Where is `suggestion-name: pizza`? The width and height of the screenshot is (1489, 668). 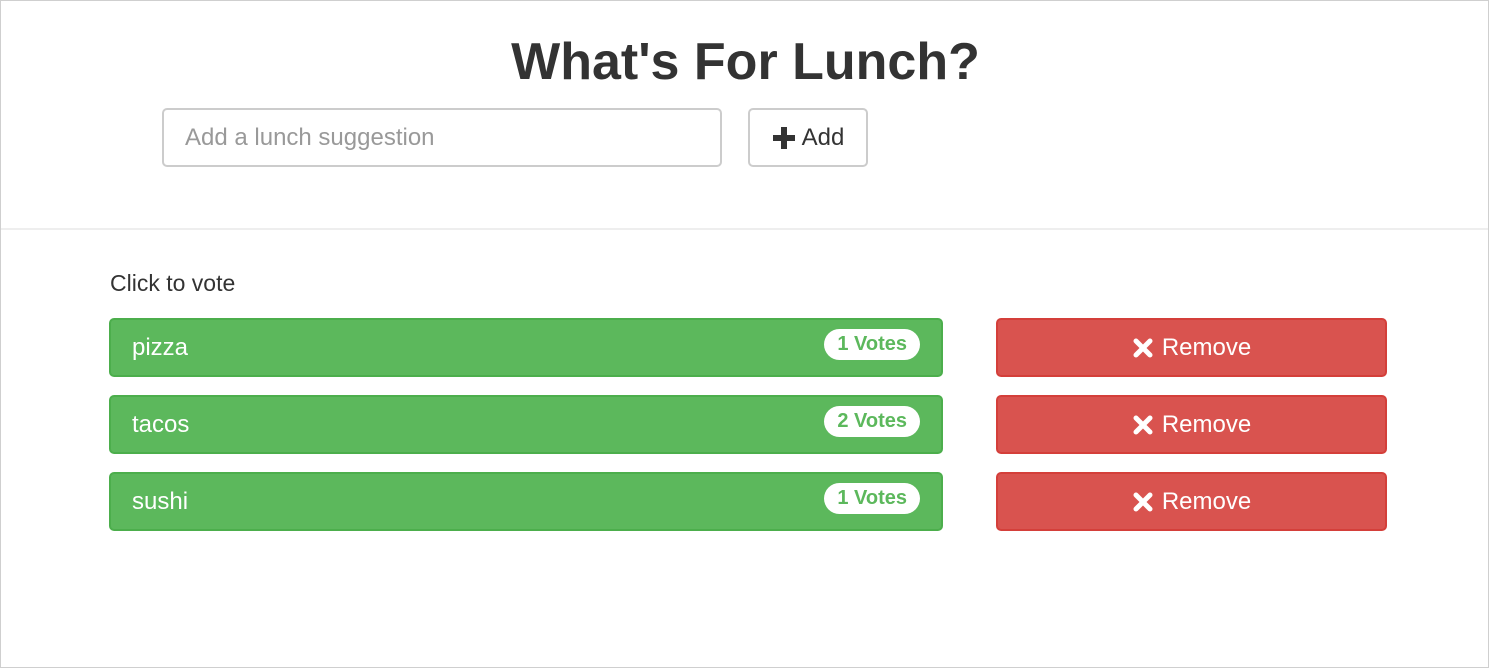
suggestion-name: pizza is located at coordinates (160, 347).